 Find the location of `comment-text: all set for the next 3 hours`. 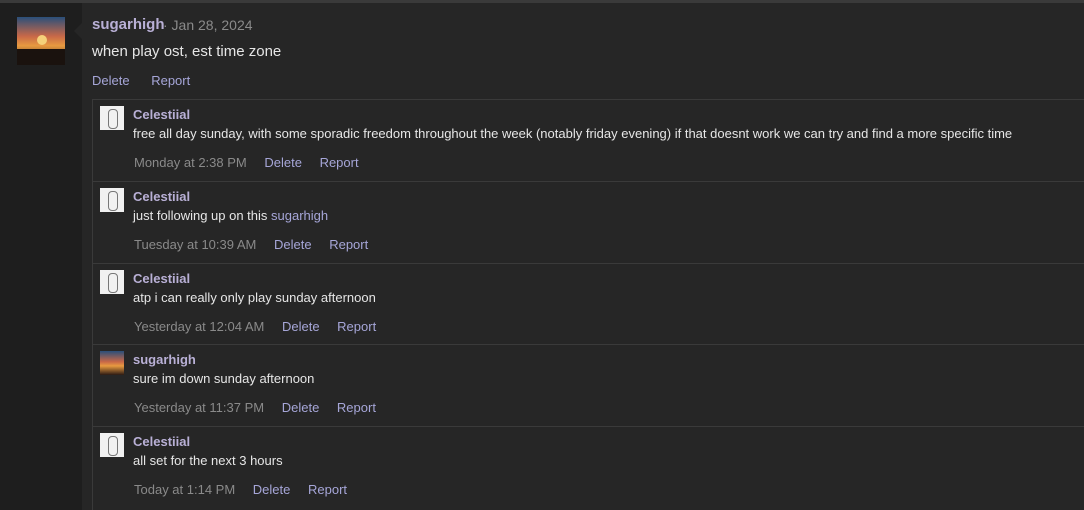

comment-text: all set for the next 3 hours is located at coordinates (208, 460).